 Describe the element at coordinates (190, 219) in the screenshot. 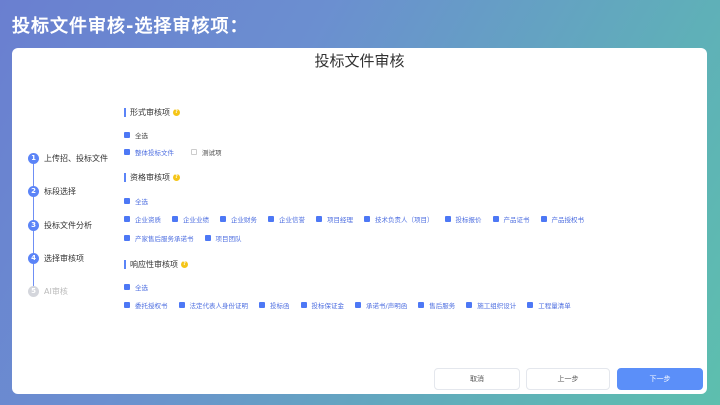

I see `checkbox-item: 企业业绩` at that location.